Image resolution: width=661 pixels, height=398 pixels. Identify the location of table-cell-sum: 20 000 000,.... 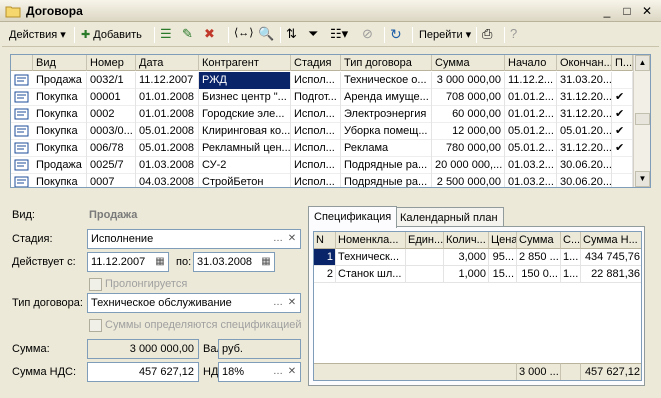
(468, 165).